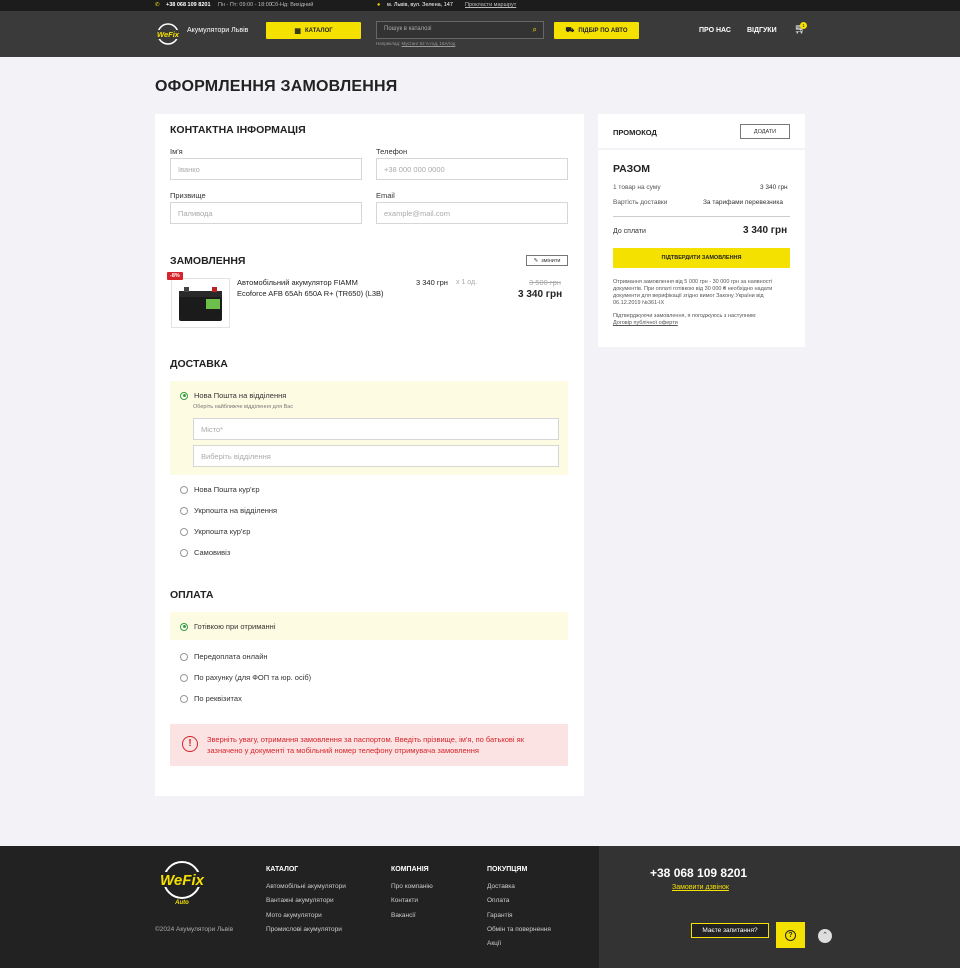 The width and height of the screenshot is (960, 968). What do you see at coordinates (245, 5) in the screenshot?
I see `top-hours: Пн - Пт: 09:00 - 18:00` at bounding box center [245, 5].